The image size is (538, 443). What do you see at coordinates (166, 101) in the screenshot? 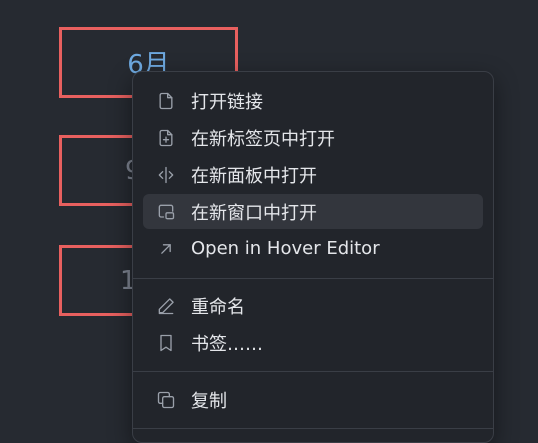
I see `file-icon` at bounding box center [166, 101].